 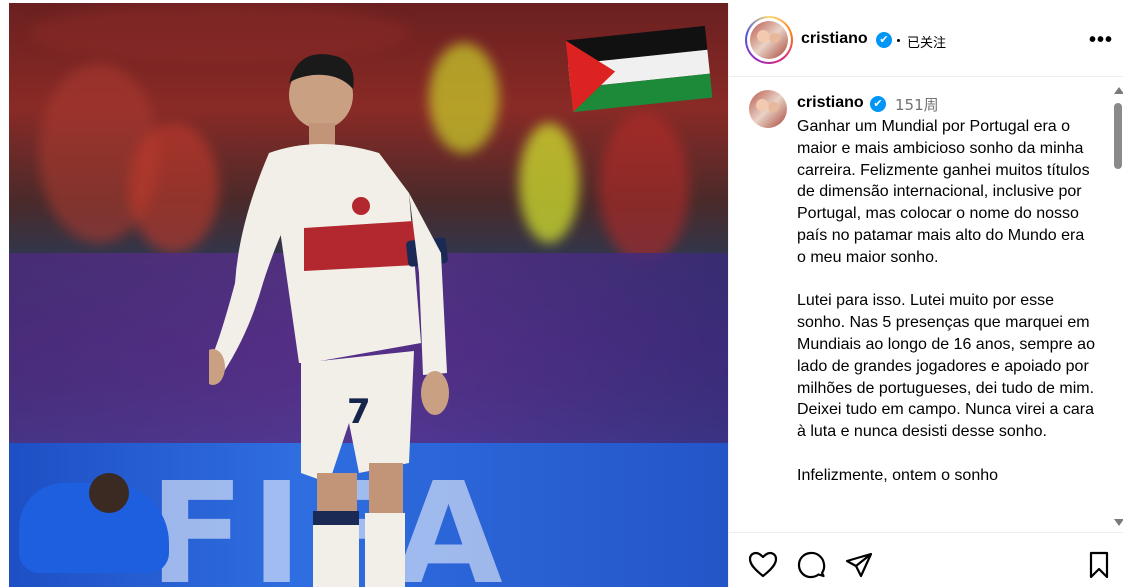 What do you see at coordinates (917, 104) in the screenshot?
I see `caption-timestamp: 151周` at bounding box center [917, 104].